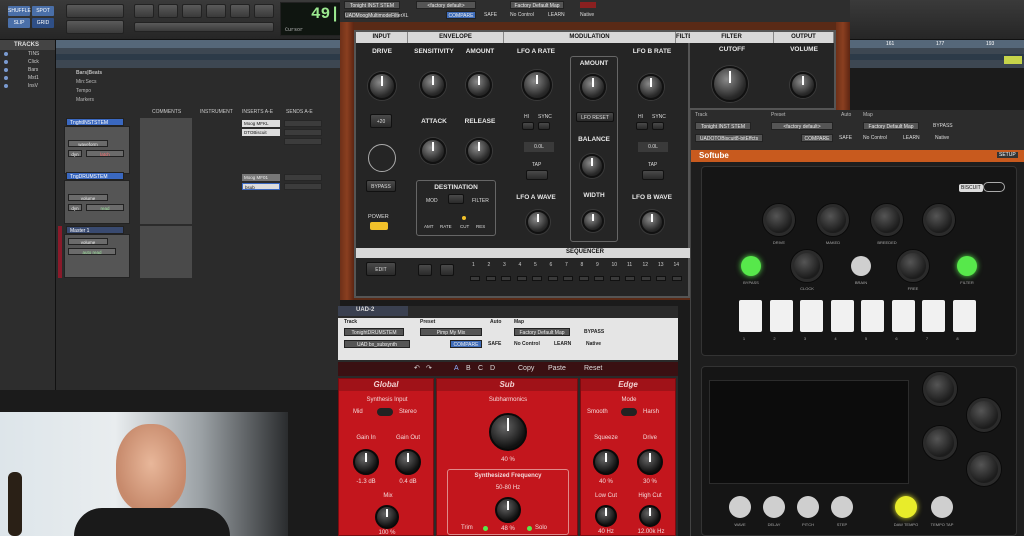  I want to click on preset-selector: Pimp My Mix, so click(451, 332).